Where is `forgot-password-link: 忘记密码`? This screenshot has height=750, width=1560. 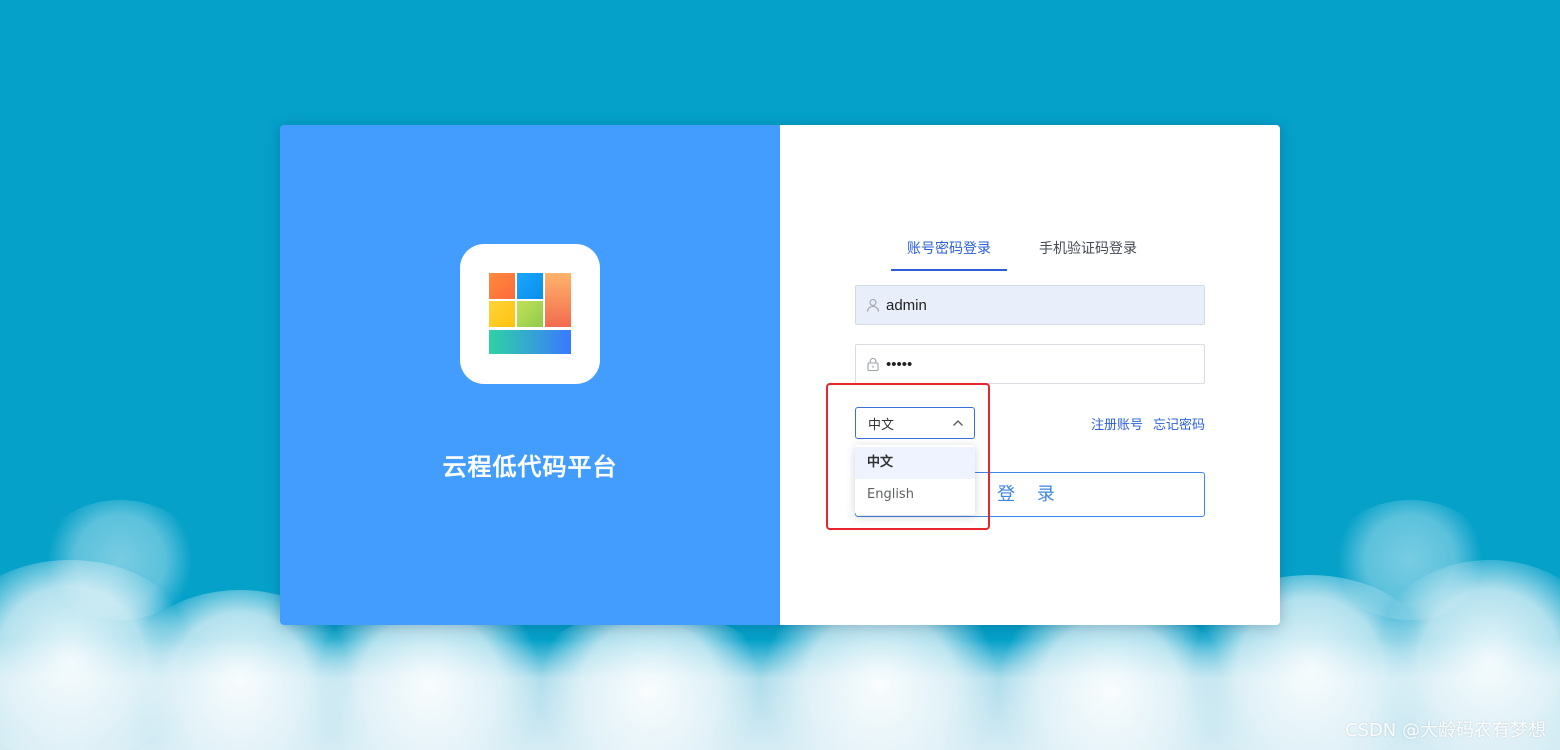
forgot-password-link: 忘记密码 is located at coordinates (1179, 423).